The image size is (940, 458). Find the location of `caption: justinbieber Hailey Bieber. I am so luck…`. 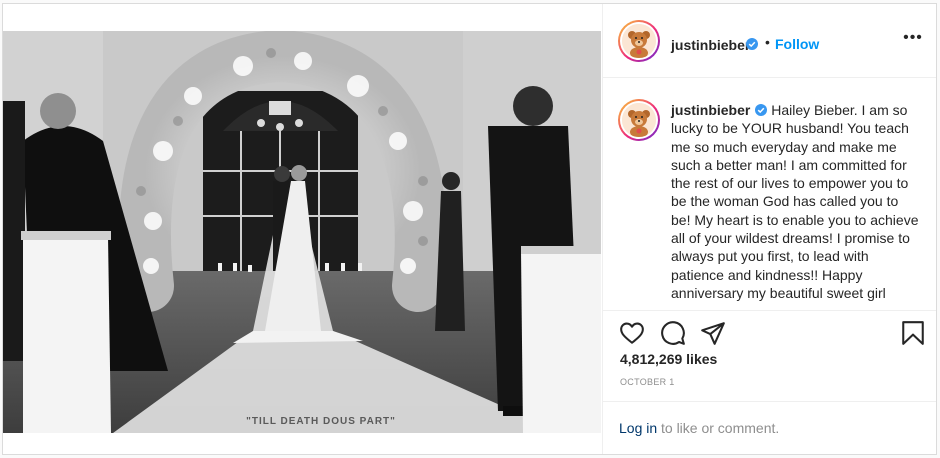

caption: justinbieber Hailey Bieber. I am so luck… is located at coordinates (796, 201).